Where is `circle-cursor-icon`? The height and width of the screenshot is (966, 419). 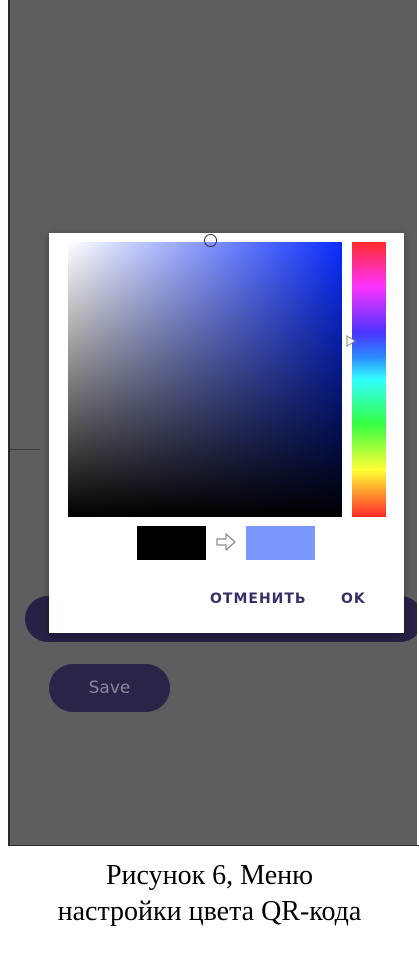 circle-cursor-icon is located at coordinates (210, 240).